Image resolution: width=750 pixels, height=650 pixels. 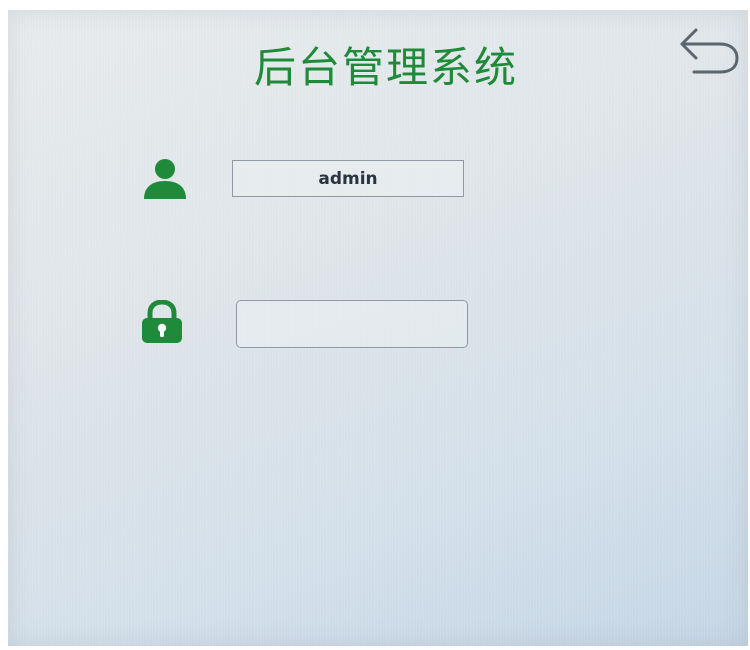 I want to click on lock-icon, so click(x=162, y=321).